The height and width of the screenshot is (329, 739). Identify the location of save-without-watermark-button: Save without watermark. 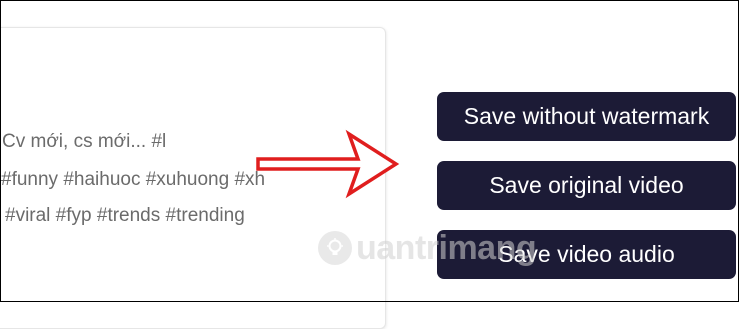
(586, 116).